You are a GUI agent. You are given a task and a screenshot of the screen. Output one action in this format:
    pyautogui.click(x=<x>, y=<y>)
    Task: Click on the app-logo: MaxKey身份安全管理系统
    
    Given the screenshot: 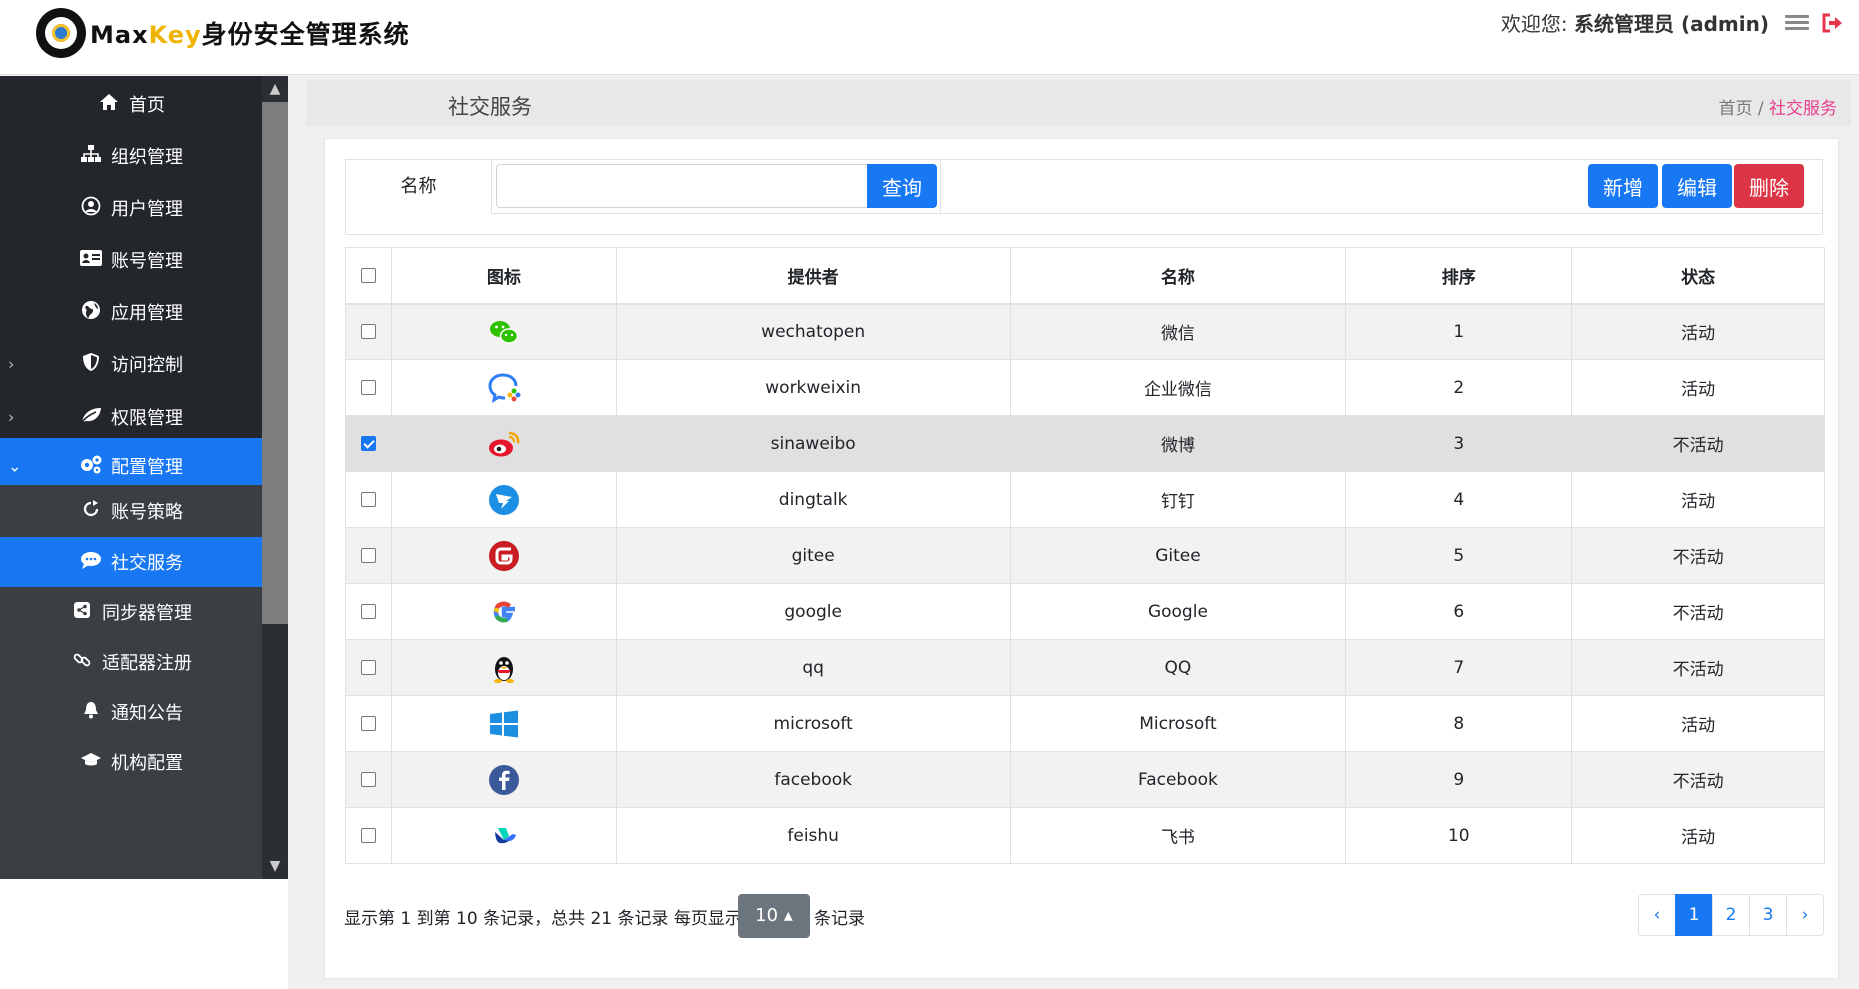 What is the action you would take?
    pyautogui.click(x=223, y=33)
    